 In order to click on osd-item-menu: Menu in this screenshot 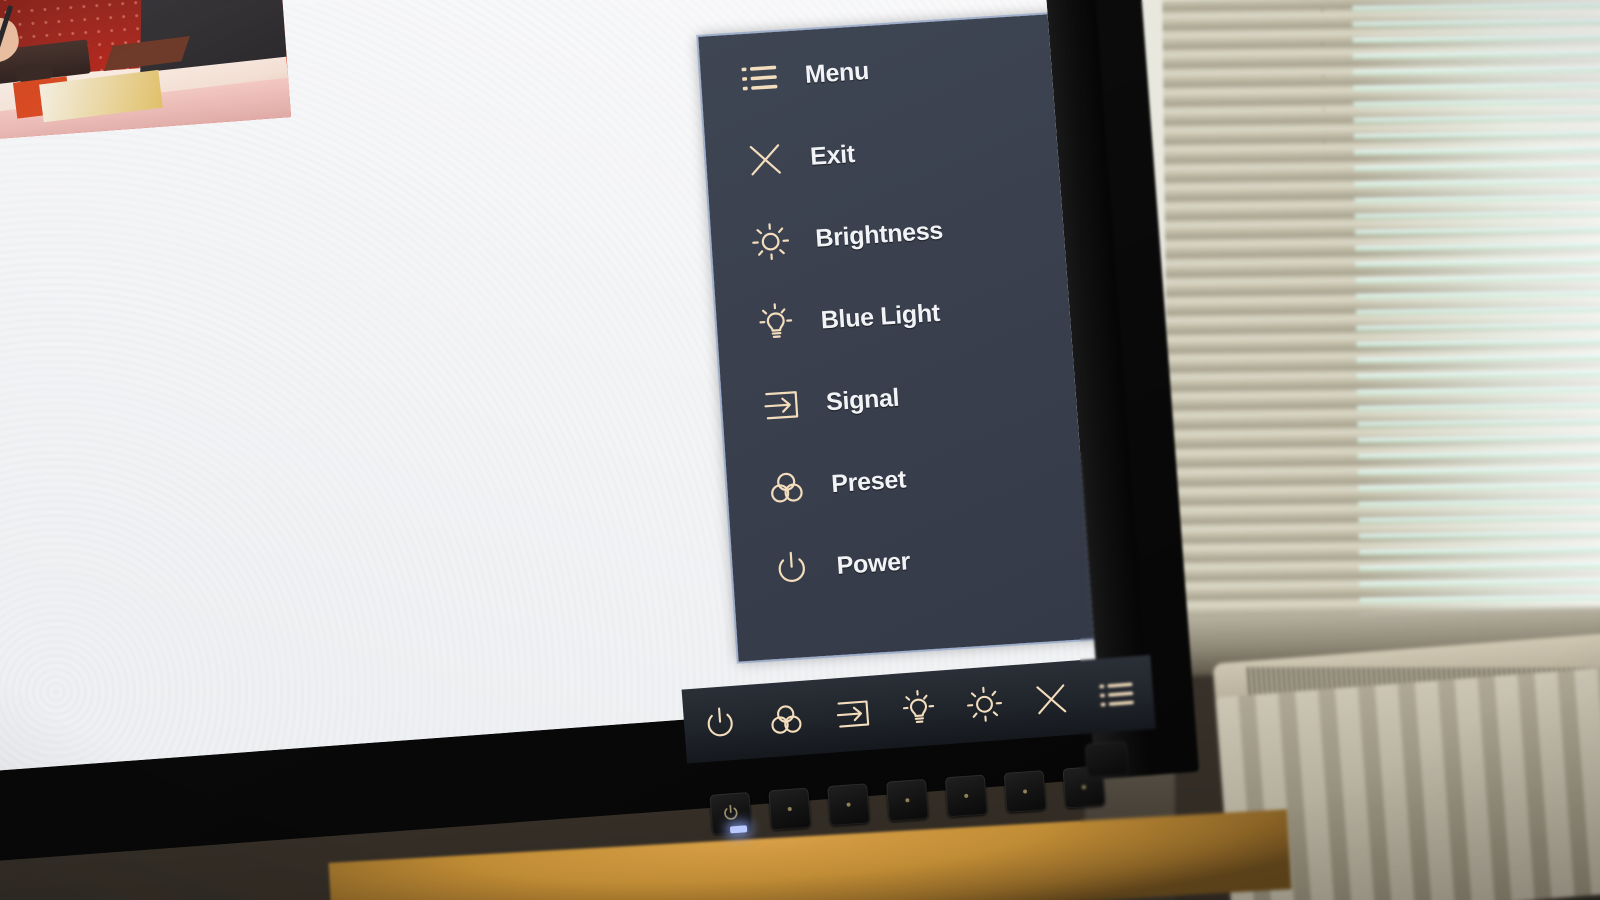, I will do `click(901, 68)`.